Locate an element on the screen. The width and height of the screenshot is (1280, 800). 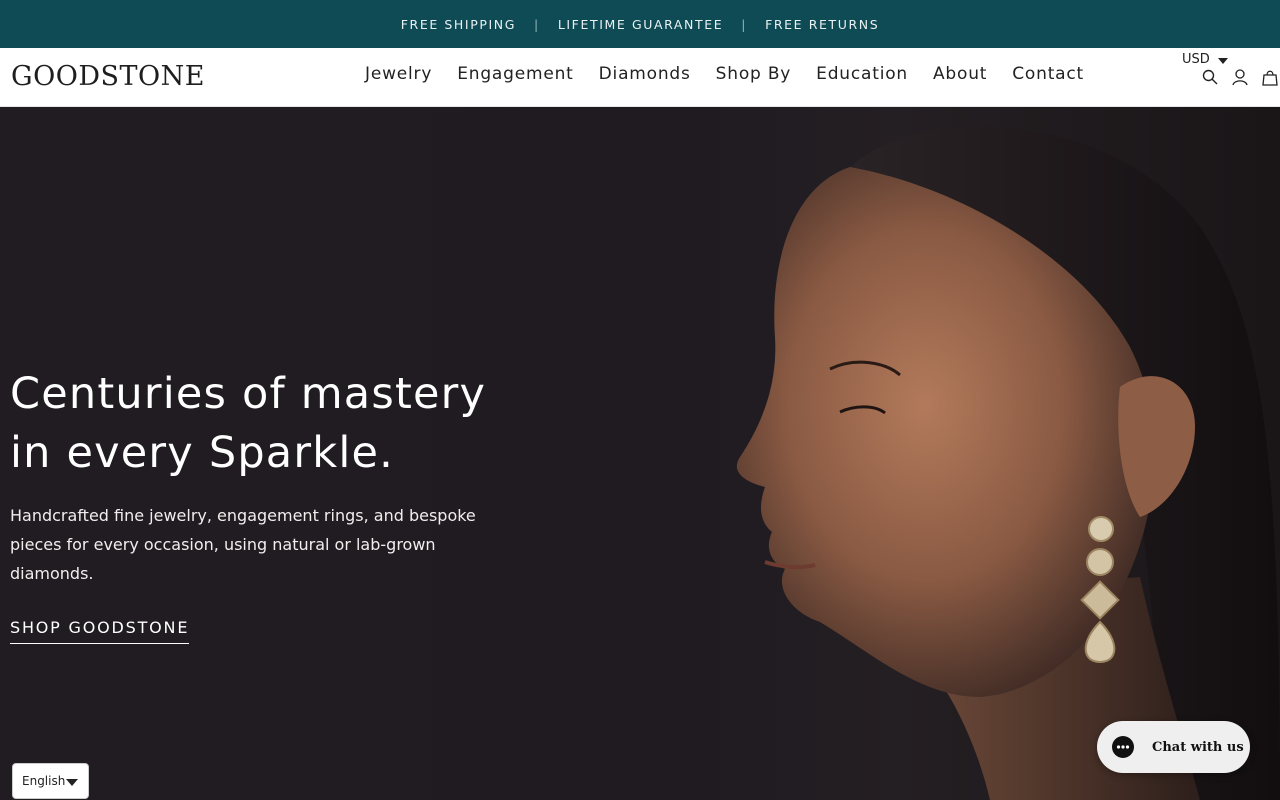
nav-item-shop-by: Shop By is located at coordinates (753, 74).